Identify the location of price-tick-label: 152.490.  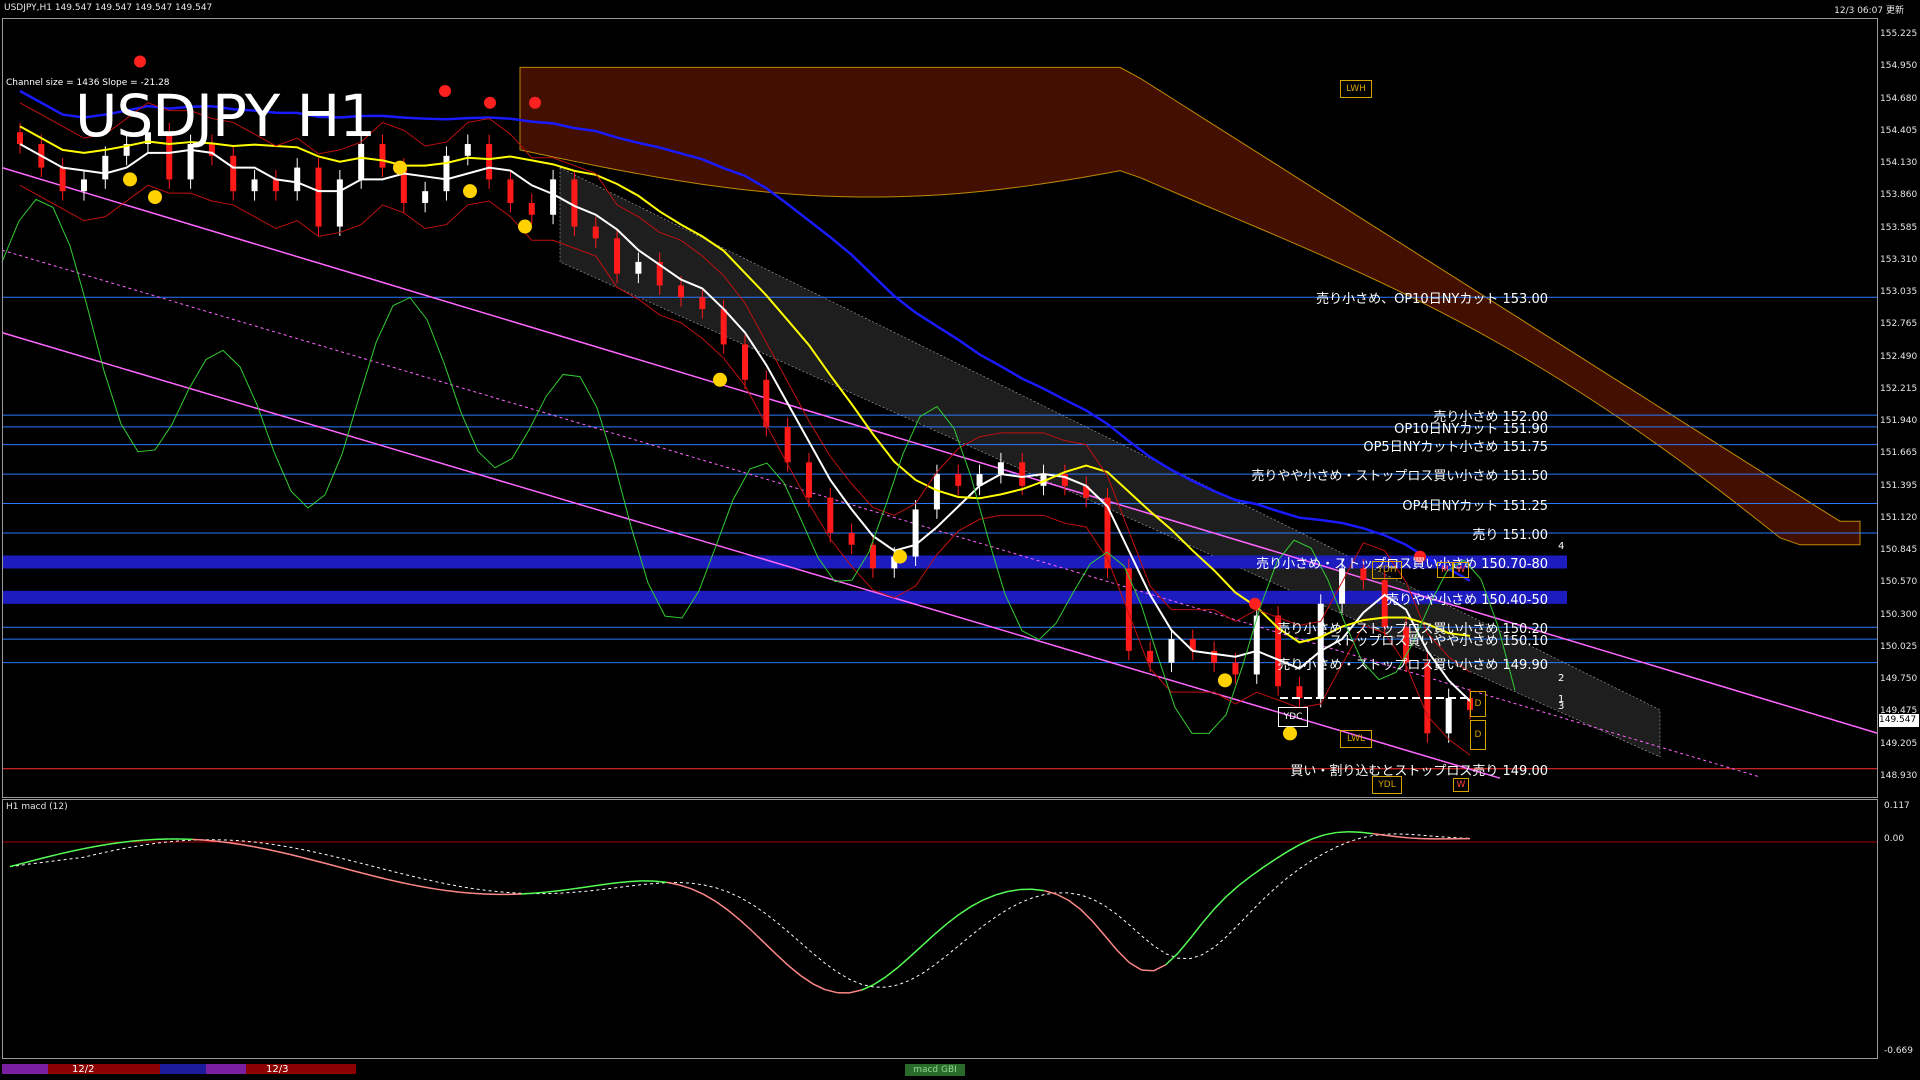
(1899, 356).